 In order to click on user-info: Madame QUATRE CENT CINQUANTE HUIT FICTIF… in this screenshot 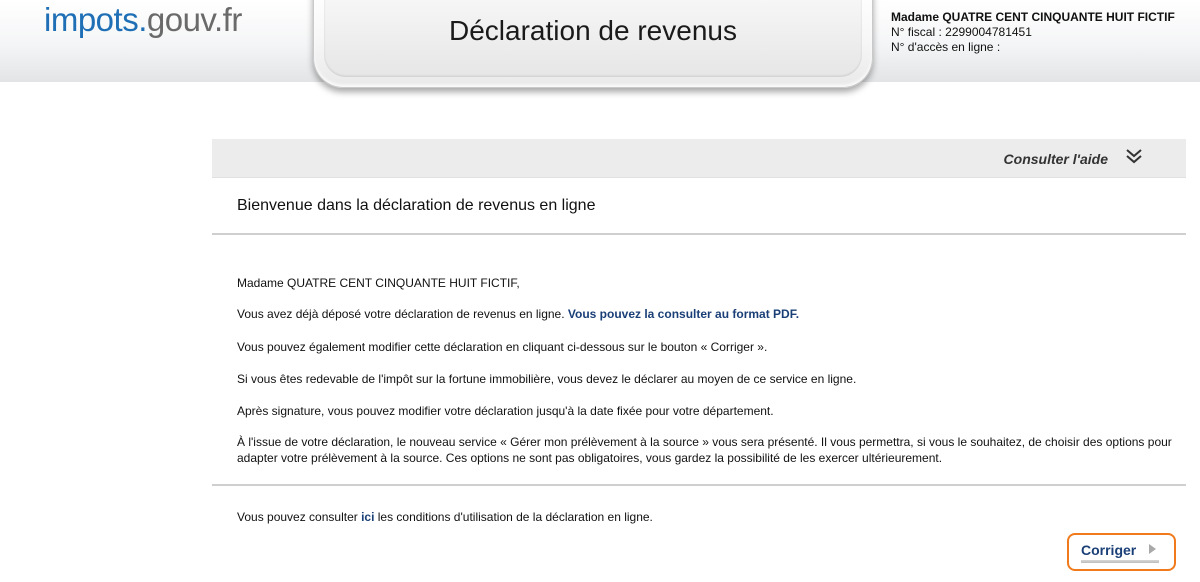, I will do `click(1033, 32)`.